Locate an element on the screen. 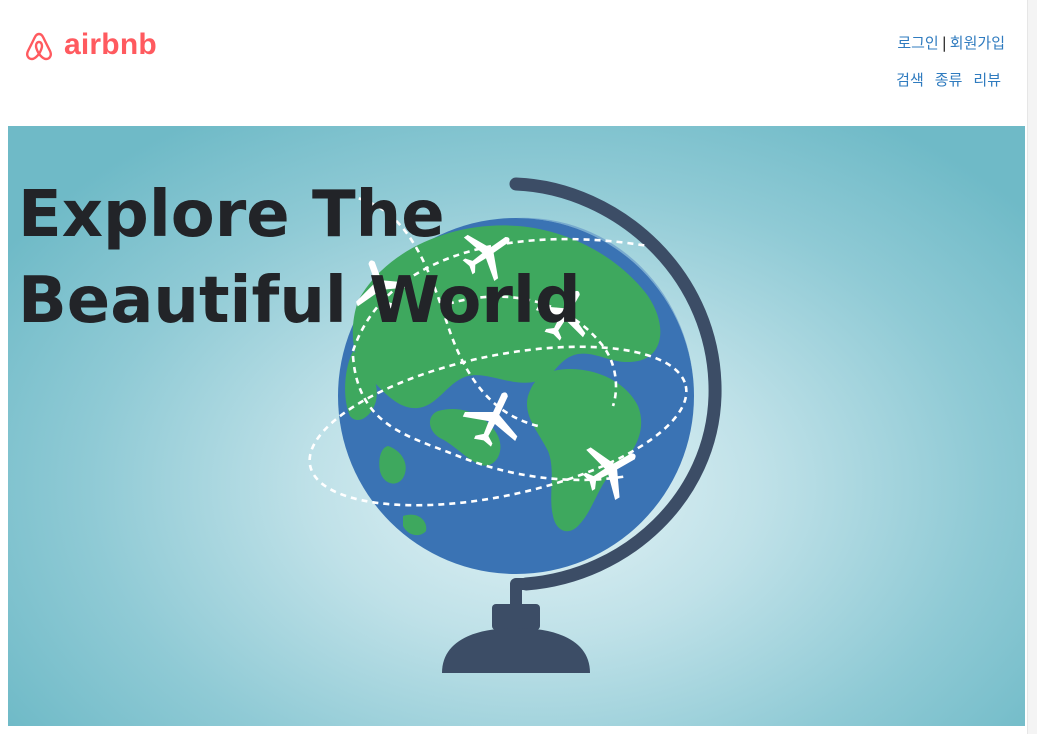 The height and width of the screenshot is (734, 1037). page-scroll-edge is located at coordinates (1032, 367).